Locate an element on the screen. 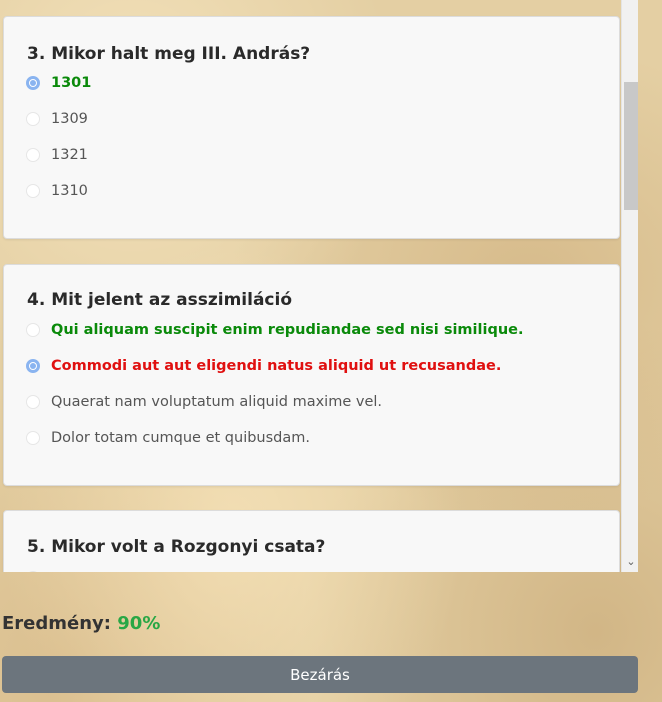  answer-option: 1309 is located at coordinates (57, 119).